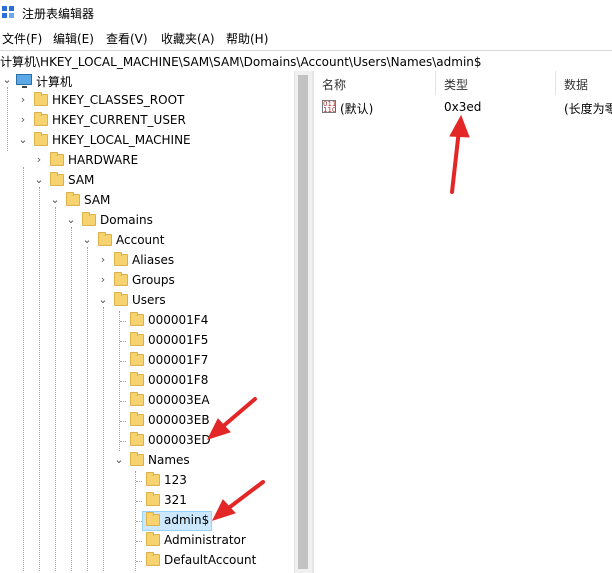 The height and width of the screenshot is (573, 612). I want to click on tree-node-label: 000001F8, so click(178, 380).